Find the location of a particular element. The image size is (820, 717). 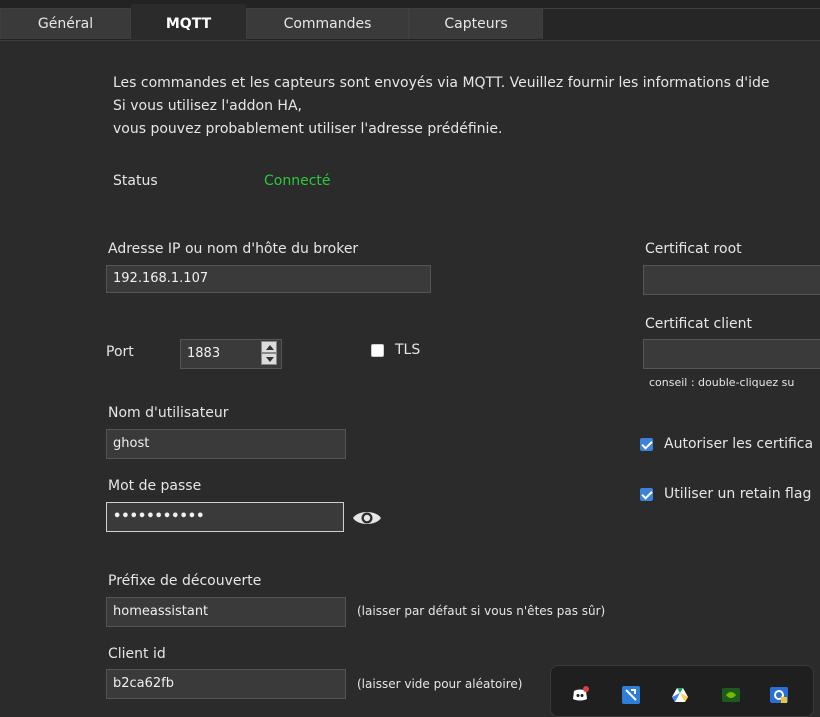

discovery-label: Préfixe de découverte is located at coordinates (185, 581).